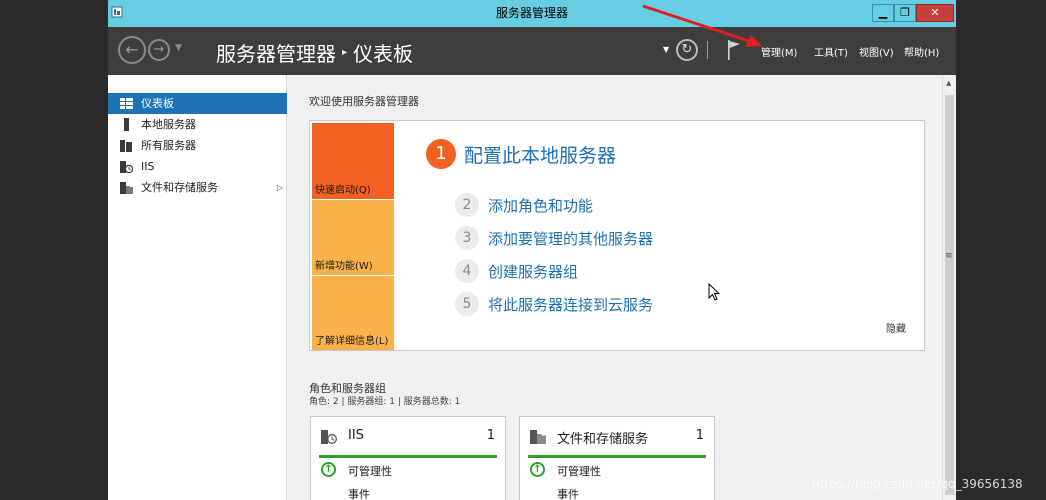  Describe the element at coordinates (948, 83) in the screenshot. I see `scroll-up-icon: ▲` at that location.